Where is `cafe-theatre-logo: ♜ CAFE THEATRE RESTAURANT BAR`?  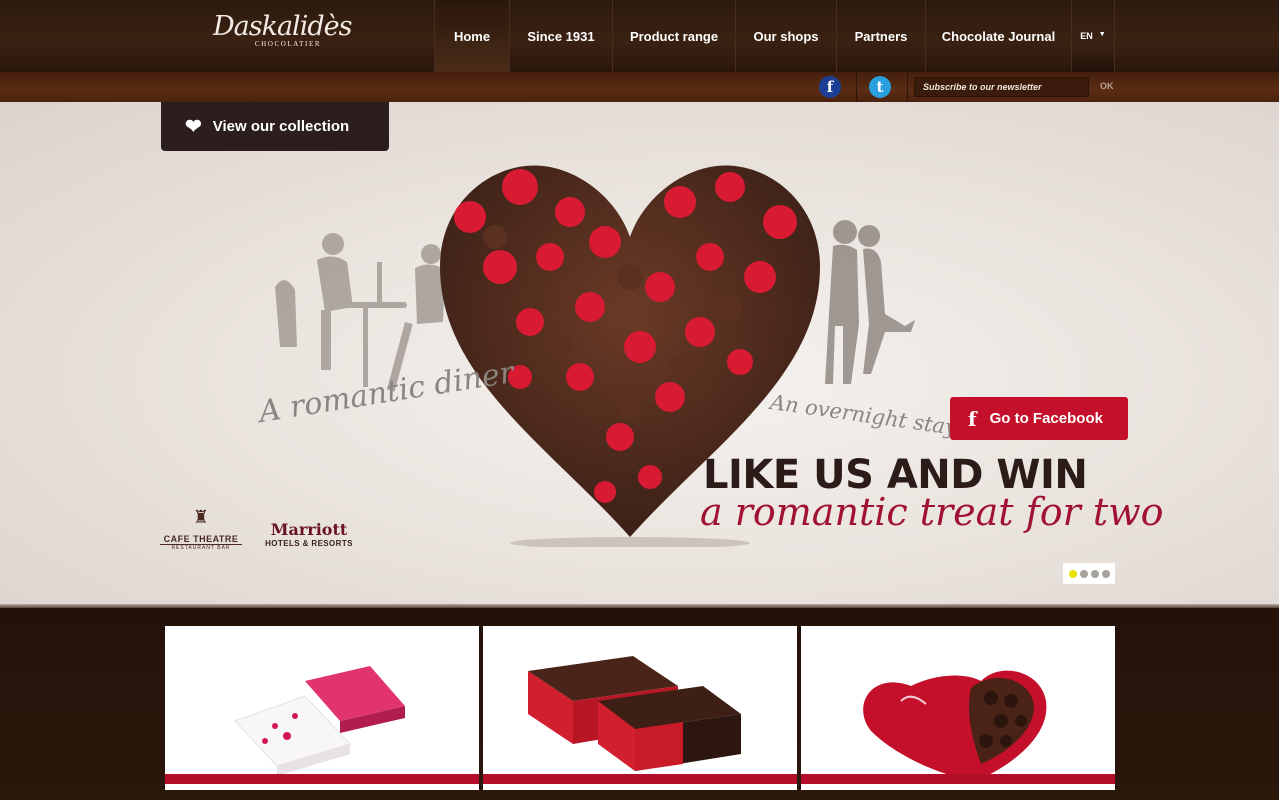 cafe-theatre-logo: ♜ CAFE THEATRE RESTAURANT BAR is located at coordinates (201, 529).